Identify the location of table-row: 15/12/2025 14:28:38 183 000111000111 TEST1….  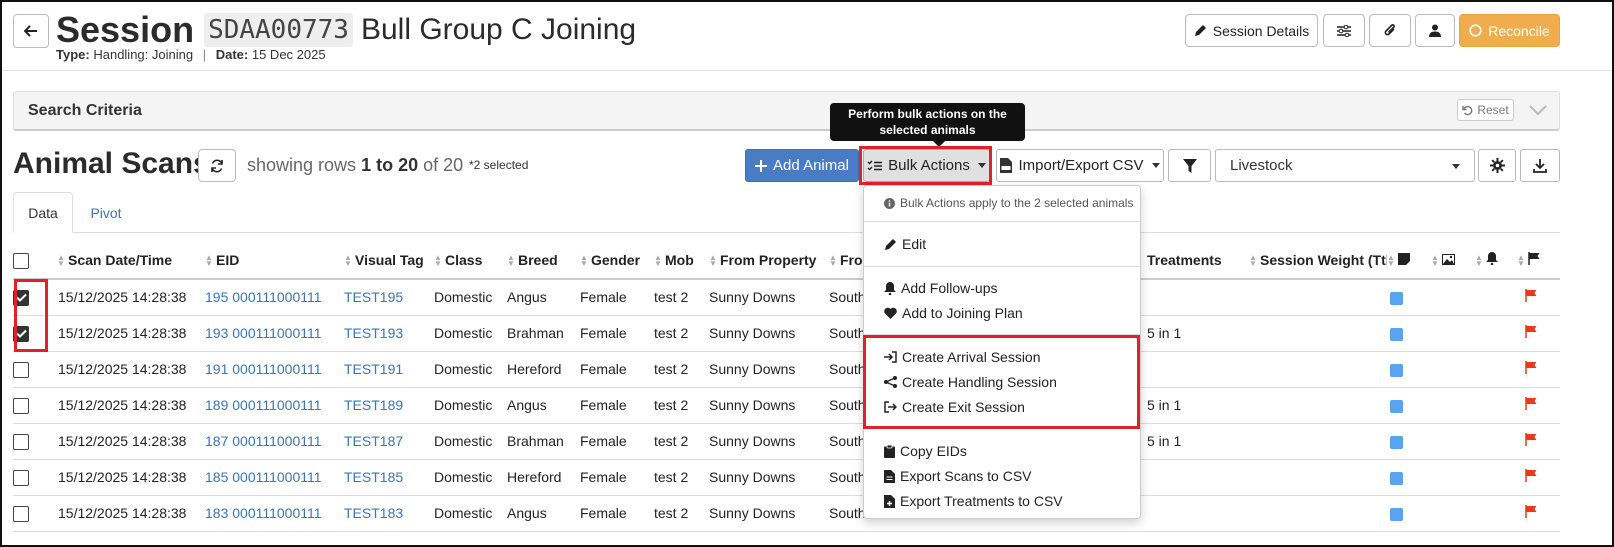
(786, 513).